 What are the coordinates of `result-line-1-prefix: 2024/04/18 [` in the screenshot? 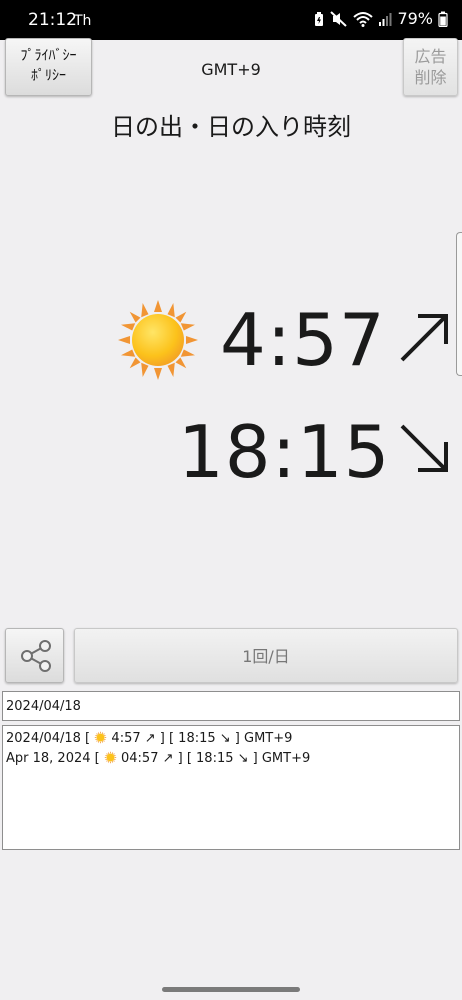 It's located at (48, 738).